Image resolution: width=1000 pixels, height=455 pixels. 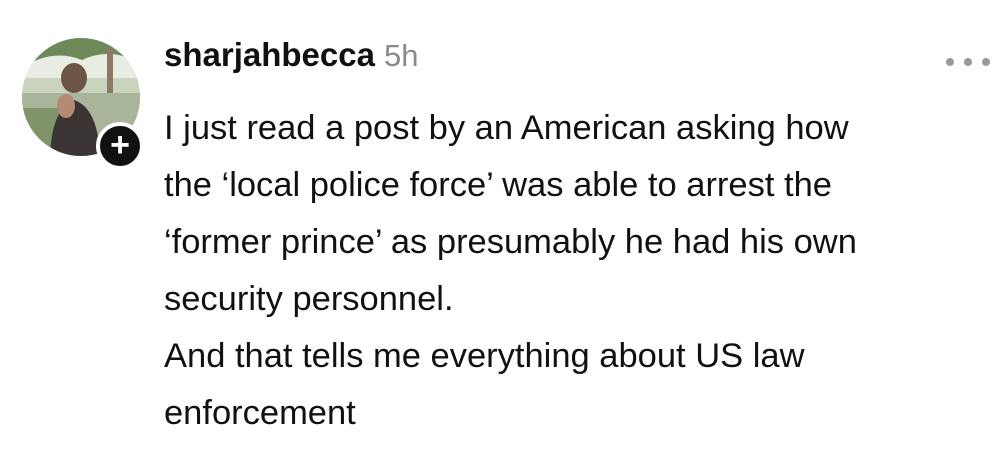 What do you see at coordinates (269, 55) in the screenshot?
I see `username: sharjahbecca` at bounding box center [269, 55].